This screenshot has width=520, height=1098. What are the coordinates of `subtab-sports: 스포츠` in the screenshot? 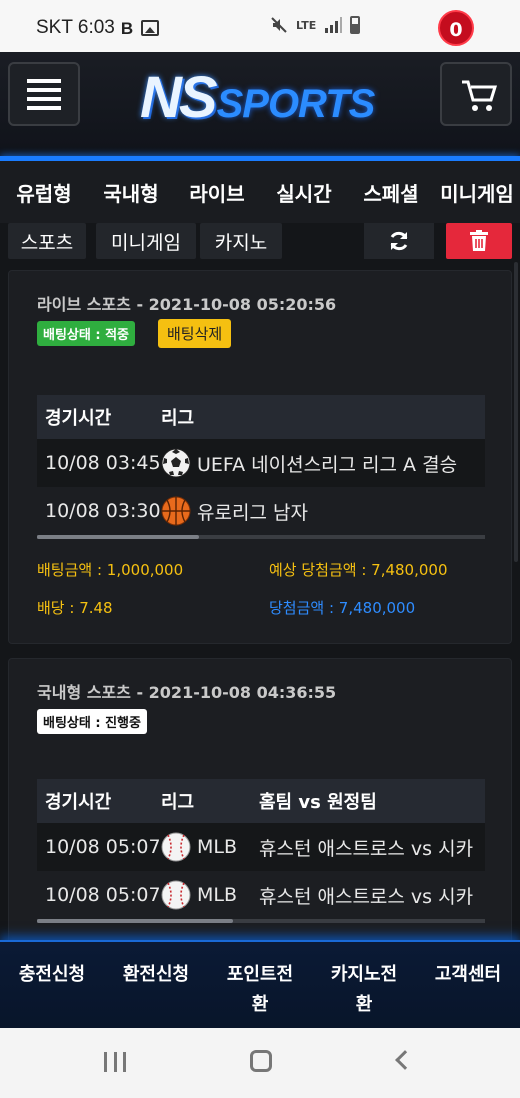 It's located at (47, 241).